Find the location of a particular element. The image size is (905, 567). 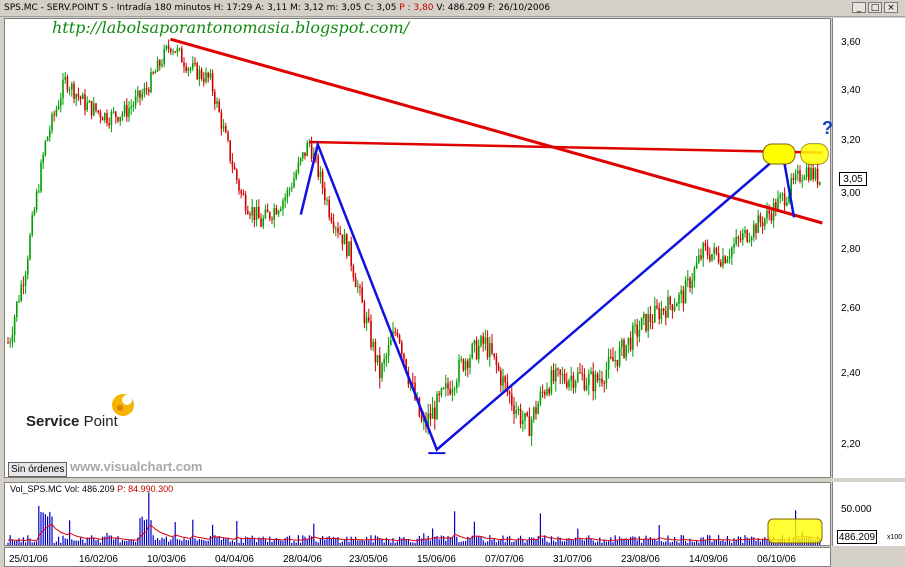

logo-text-bold: Service is located at coordinates (53, 421).